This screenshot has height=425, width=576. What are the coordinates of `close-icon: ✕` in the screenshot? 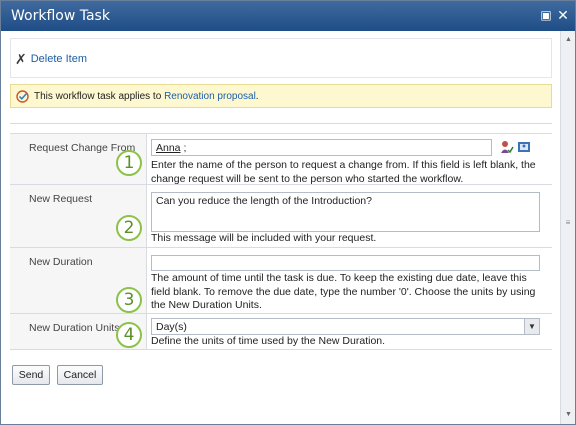 It's located at (563, 15).